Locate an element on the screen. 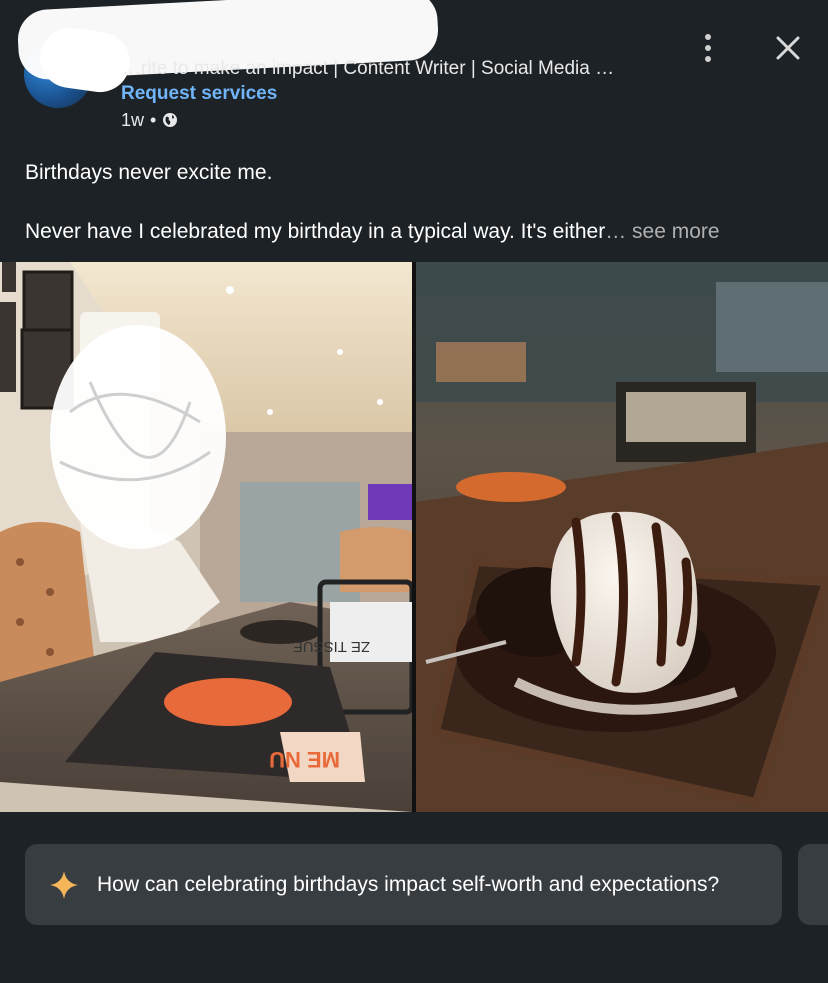  post-meta: 1w • is located at coordinates (149, 120).